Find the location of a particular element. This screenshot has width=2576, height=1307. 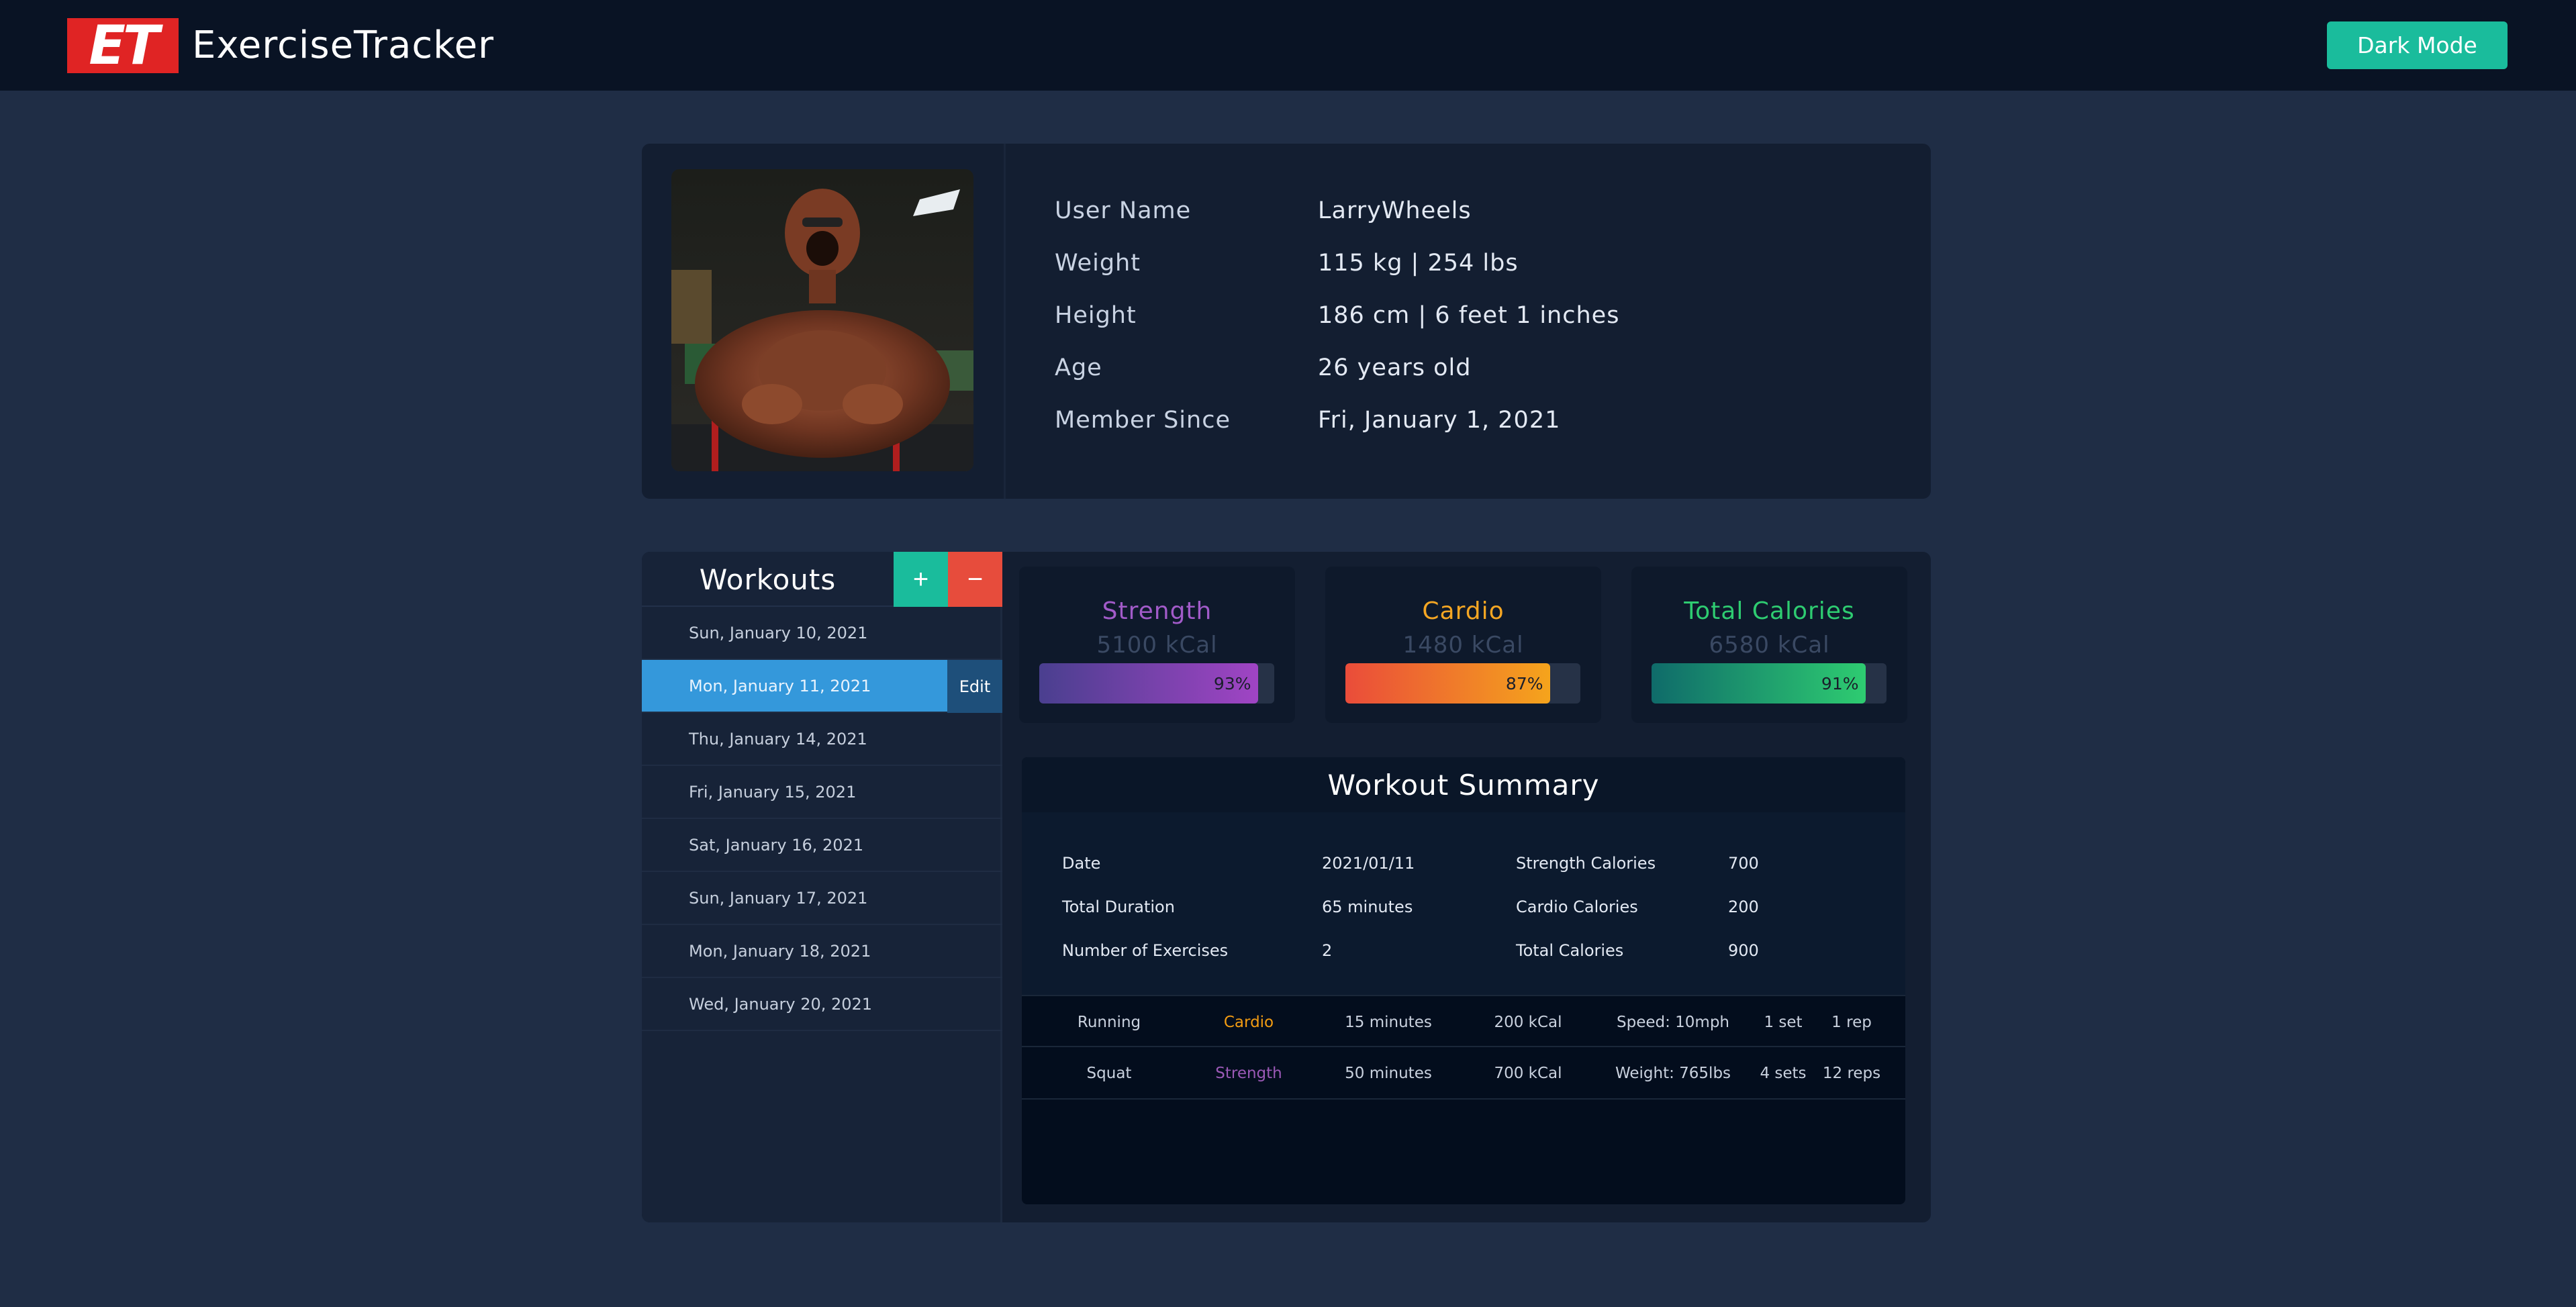

profile-divider is located at coordinates (1005, 321).